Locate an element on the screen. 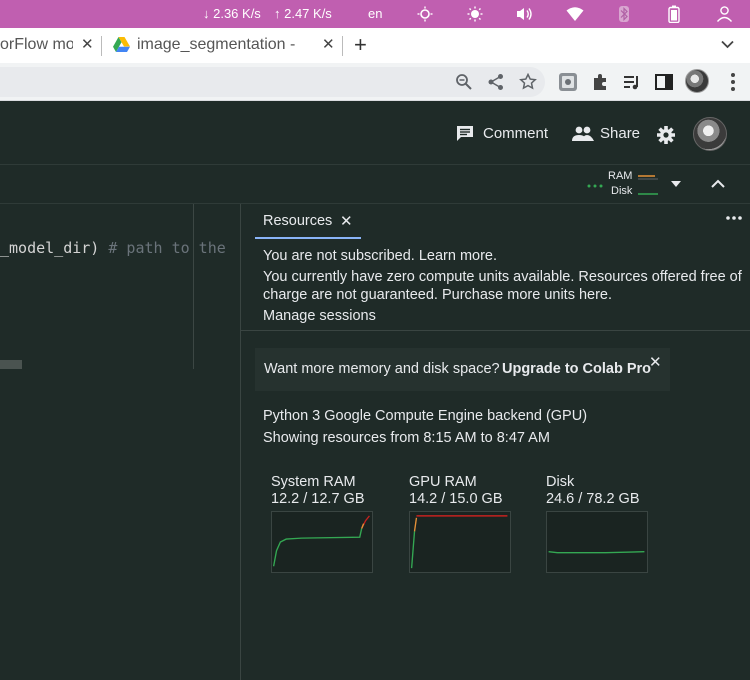 The height and width of the screenshot is (680, 750). bookmark-star-icon is located at coordinates (528, 82).